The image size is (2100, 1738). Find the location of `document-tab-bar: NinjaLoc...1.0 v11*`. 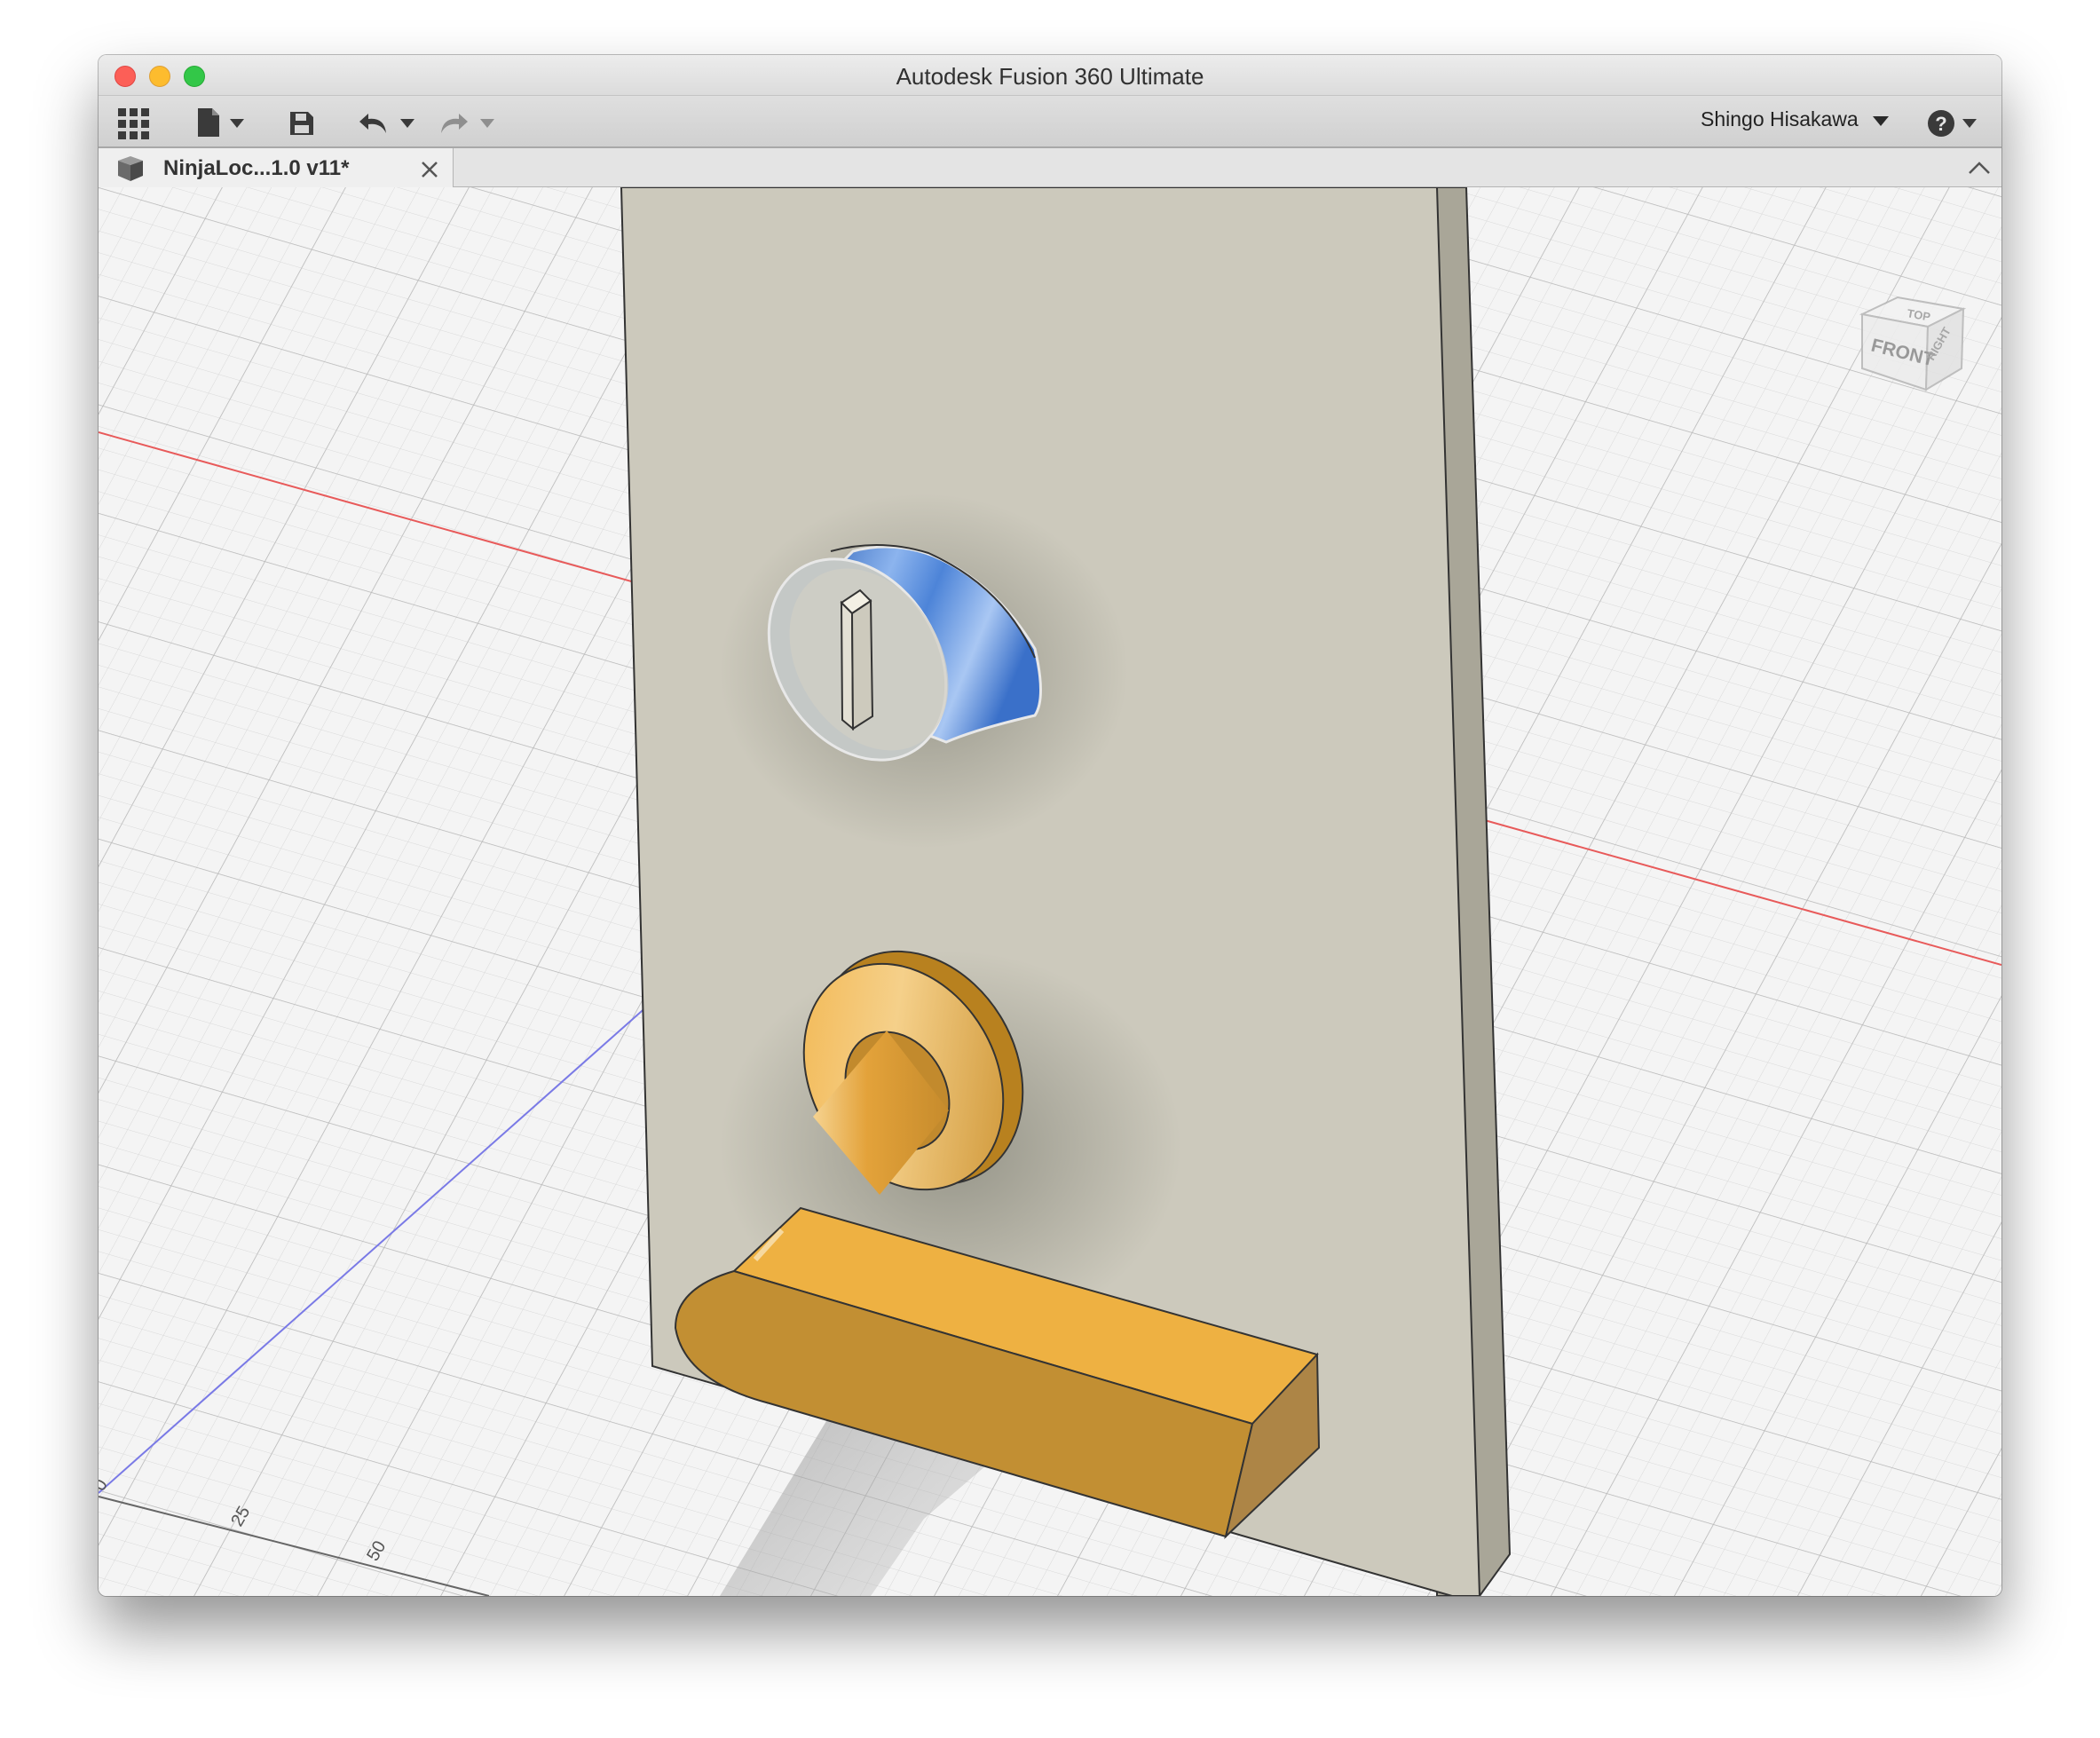

document-tab-bar: NinjaLoc...1.0 v11* is located at coordinates (1050, 167).